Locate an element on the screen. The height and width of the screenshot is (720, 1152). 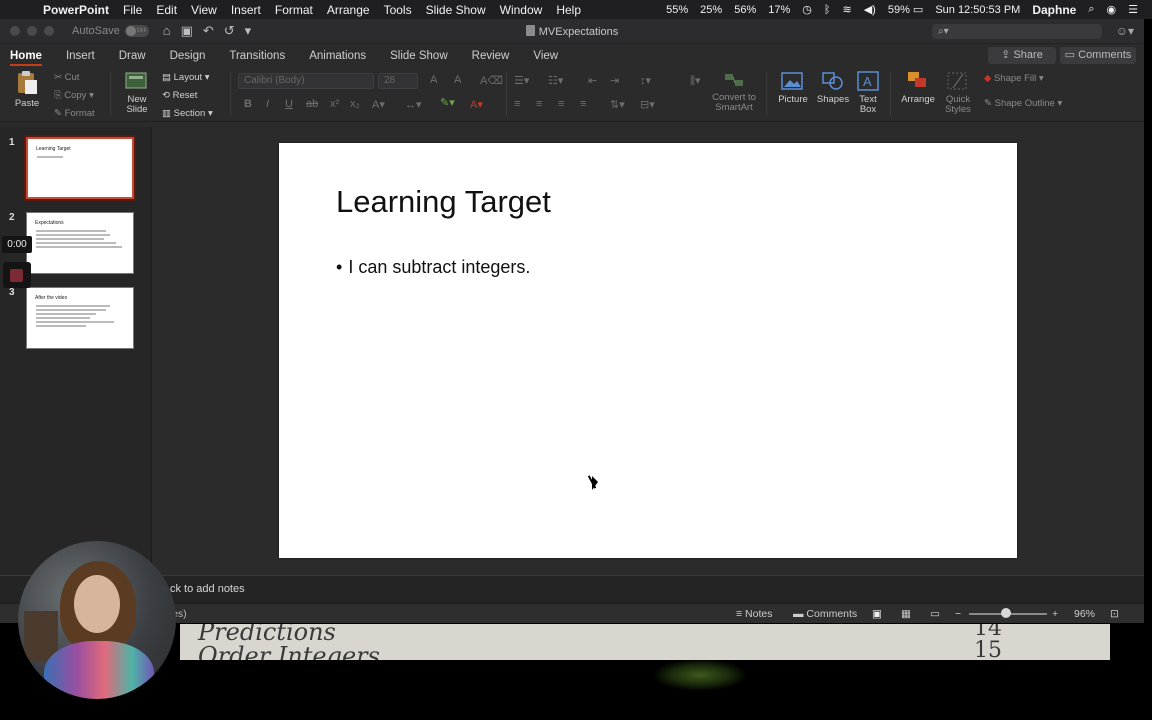
decrease-indent-icon: ⇤ is located at coordinates (592, 80).